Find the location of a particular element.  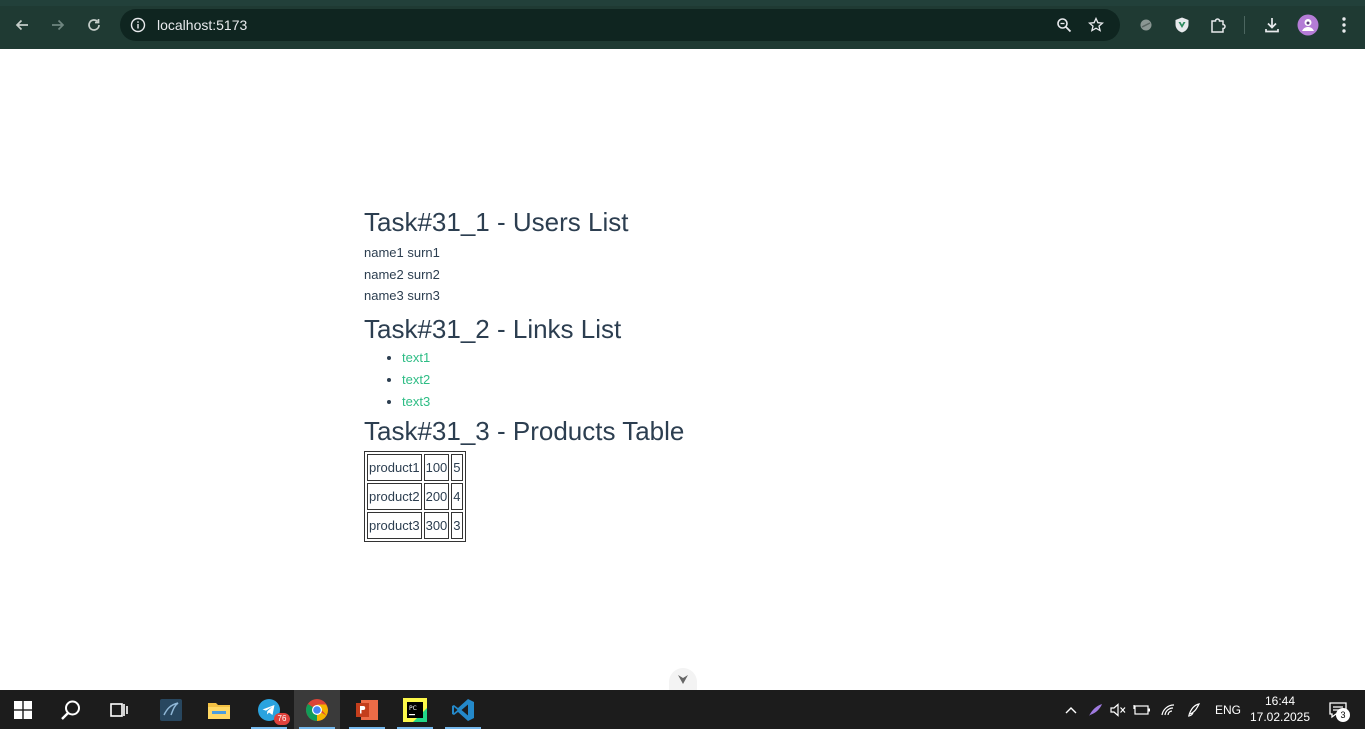

feather-icon is located at coordinates (1095, 709).